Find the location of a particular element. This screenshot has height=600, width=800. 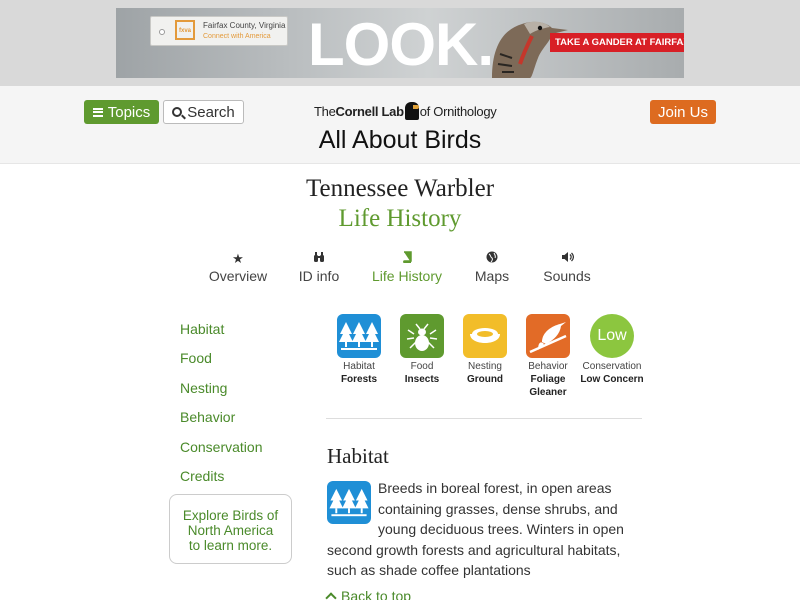

tab-overview: ★ Overview is located at coordinates (238, 267).